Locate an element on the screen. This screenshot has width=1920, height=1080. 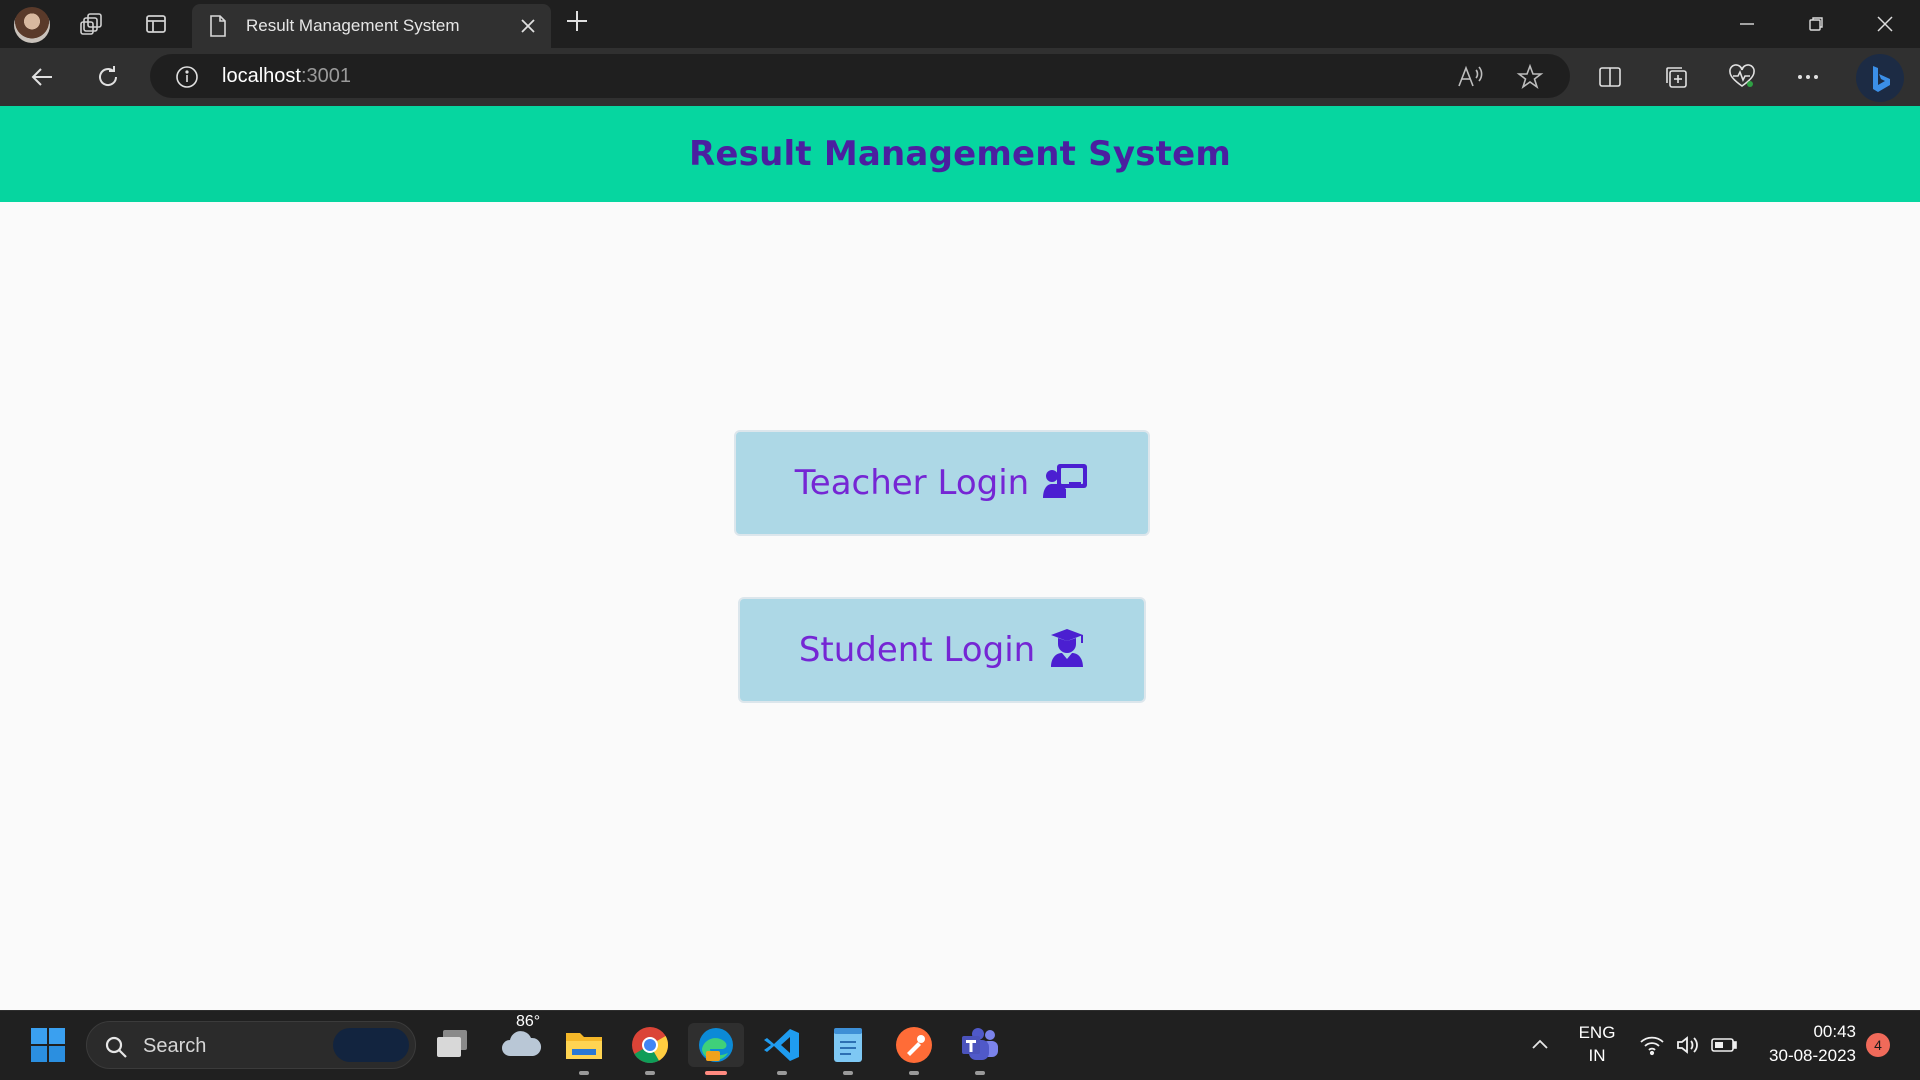
weather-cloud-icon is located at coordinates (521, 1045).